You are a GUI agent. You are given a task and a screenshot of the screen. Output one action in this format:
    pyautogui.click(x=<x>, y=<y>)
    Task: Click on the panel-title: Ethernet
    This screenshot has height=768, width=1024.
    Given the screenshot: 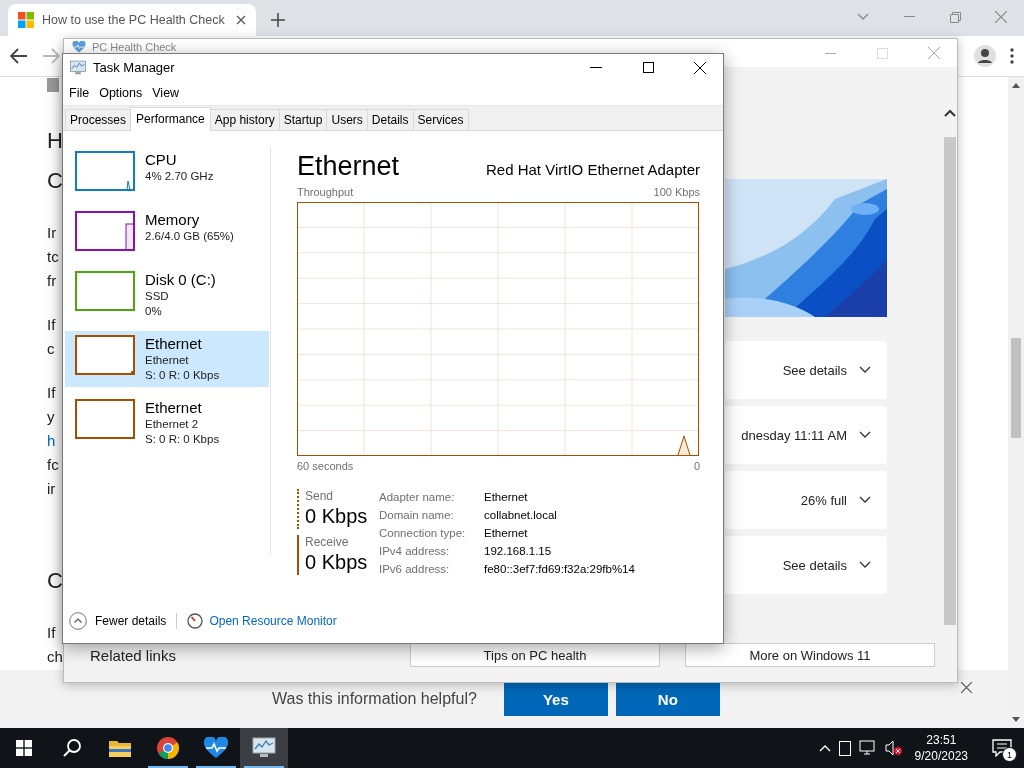 What is the action you would take?
    pyautogui.click(x=348, y=166)
    